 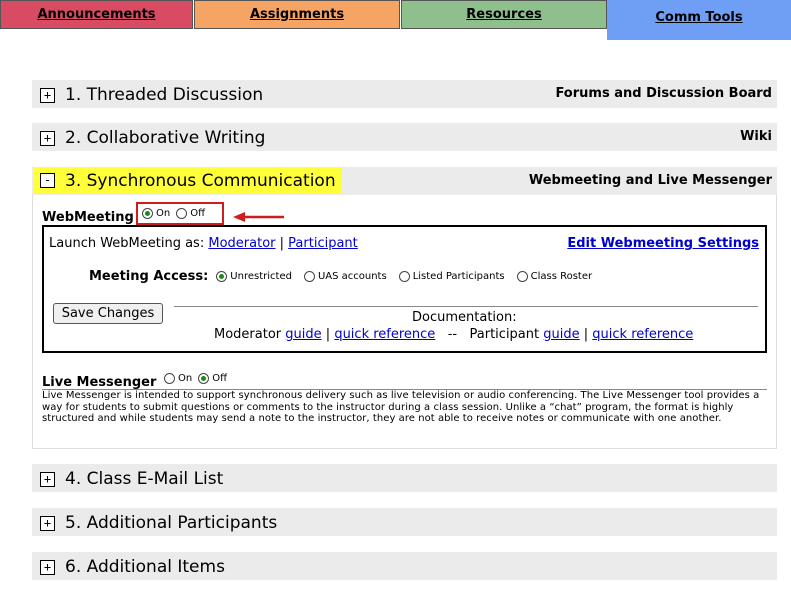 I want to click on live-messenger-on-label: On, so click(x=185, y=378).